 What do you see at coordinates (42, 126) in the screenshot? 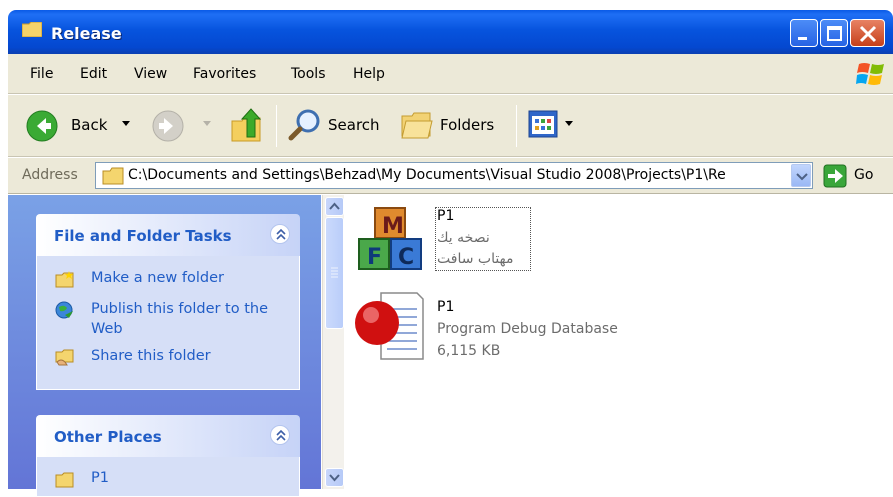
I see `back-arrow-icon` at bounding box center [42, 126].